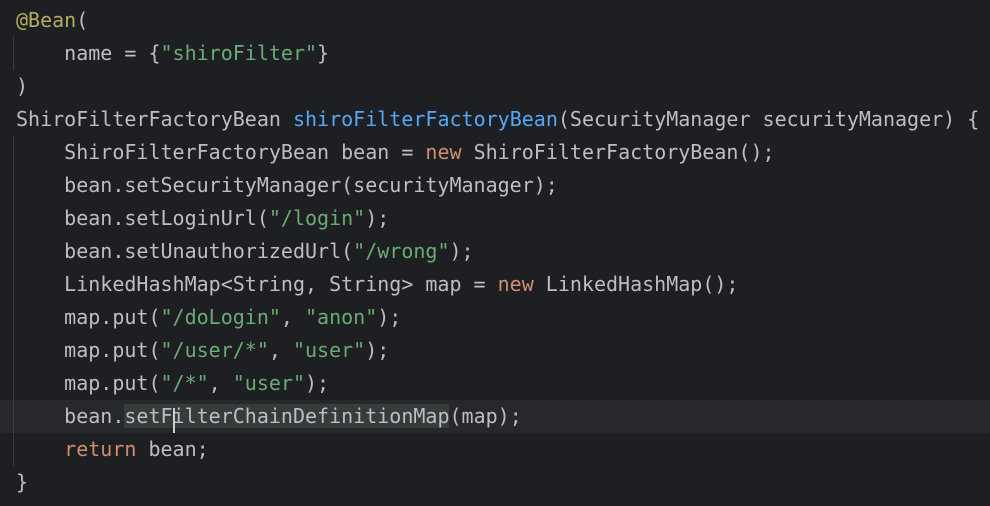  I want to click on code-line-text: bean.setLoginUrl("/login");, so click(202, 218).